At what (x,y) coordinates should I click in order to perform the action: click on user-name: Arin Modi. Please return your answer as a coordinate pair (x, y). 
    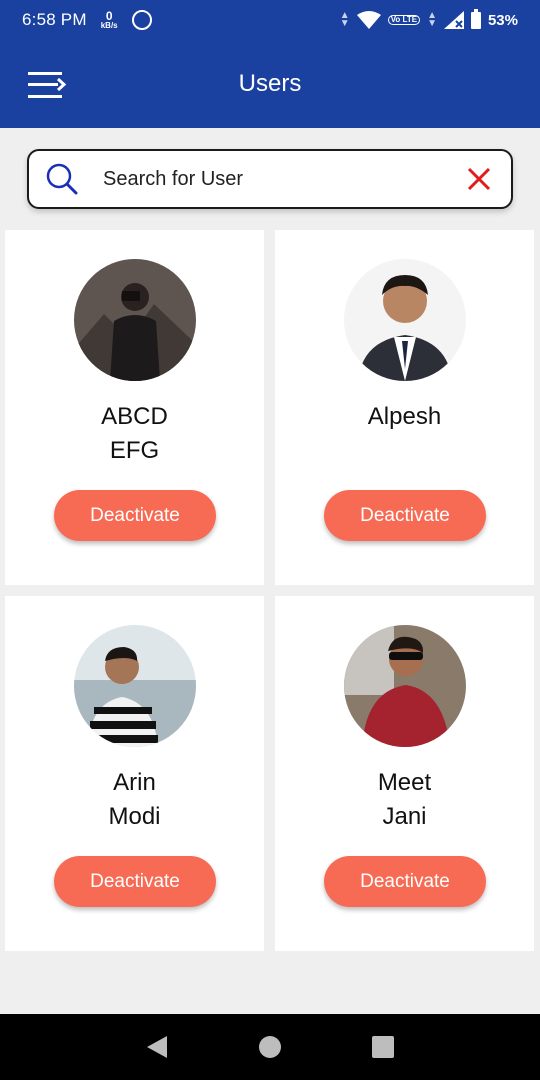
    Looking at the image, I should click on (134, 800).